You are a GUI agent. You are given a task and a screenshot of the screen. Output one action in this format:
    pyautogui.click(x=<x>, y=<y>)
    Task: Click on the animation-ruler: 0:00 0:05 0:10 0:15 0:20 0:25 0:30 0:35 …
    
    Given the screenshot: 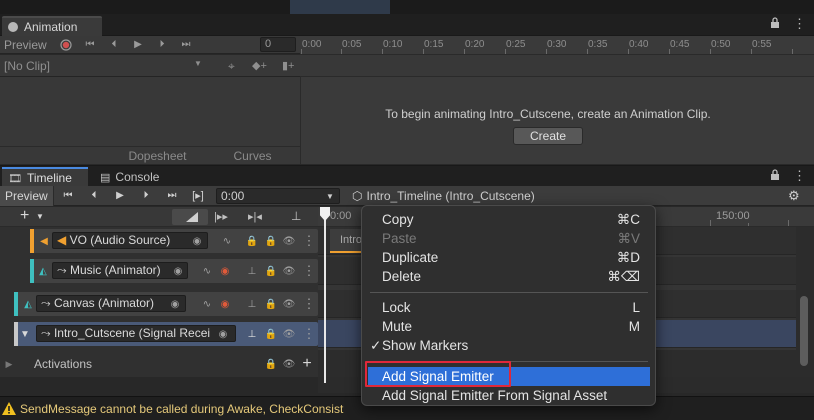 What is the action you would take?
    pyautogui.click(x=557, y=45)
    